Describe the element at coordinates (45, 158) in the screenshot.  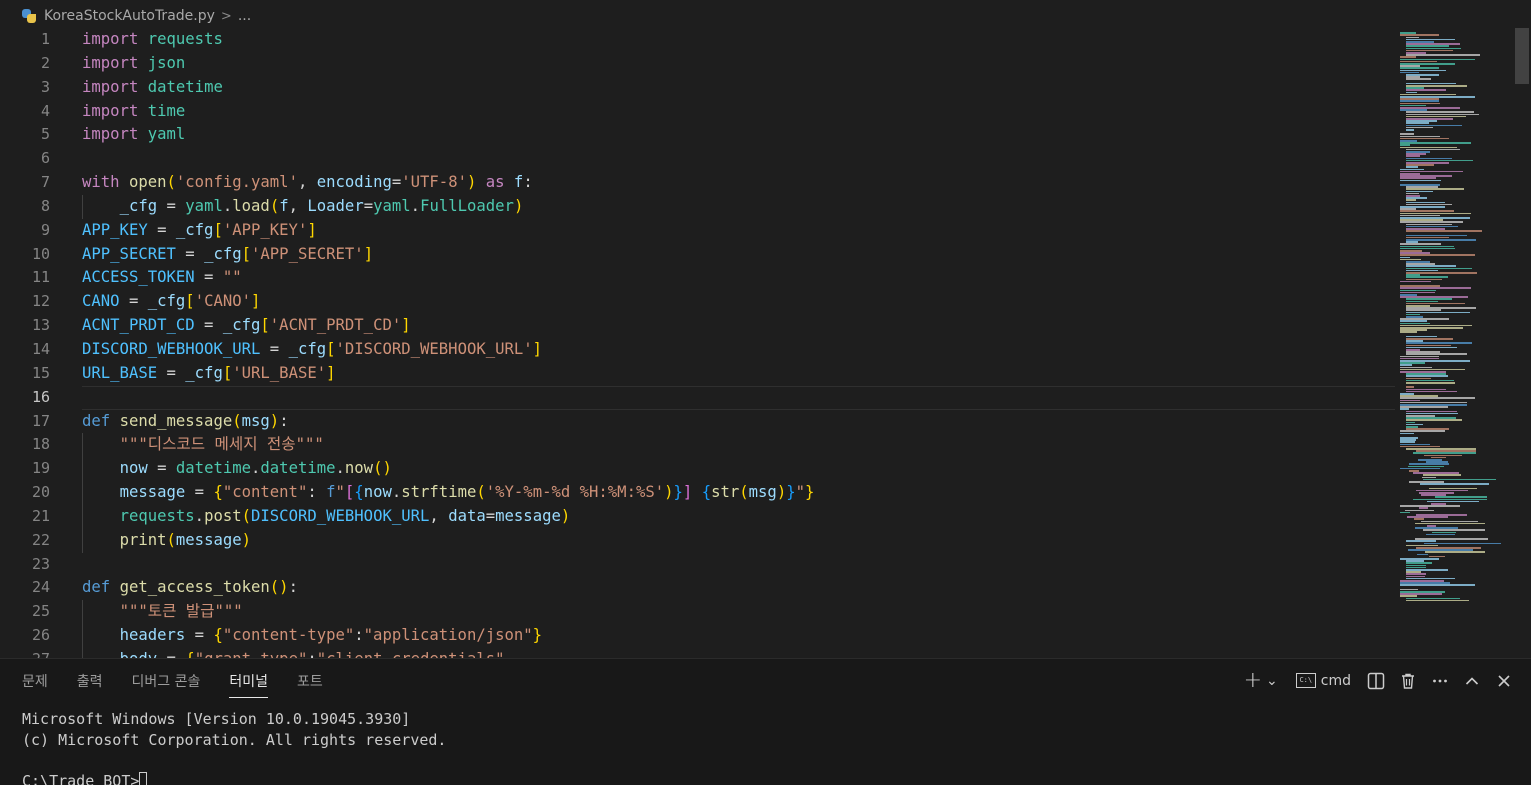
I see `line-number: 6` at that location.